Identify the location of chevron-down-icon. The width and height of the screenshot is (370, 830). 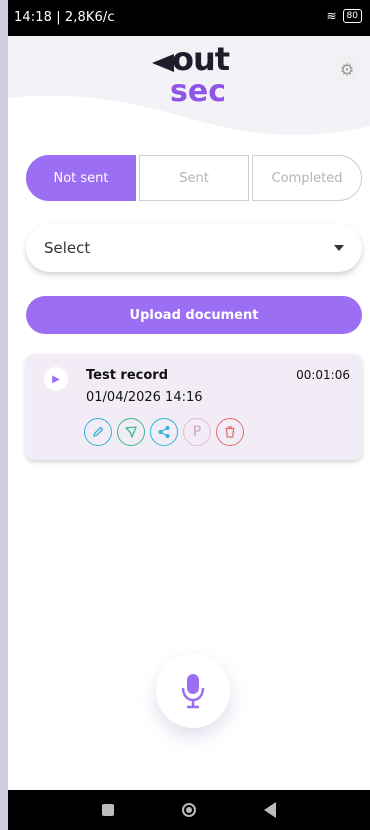
(339, 248).